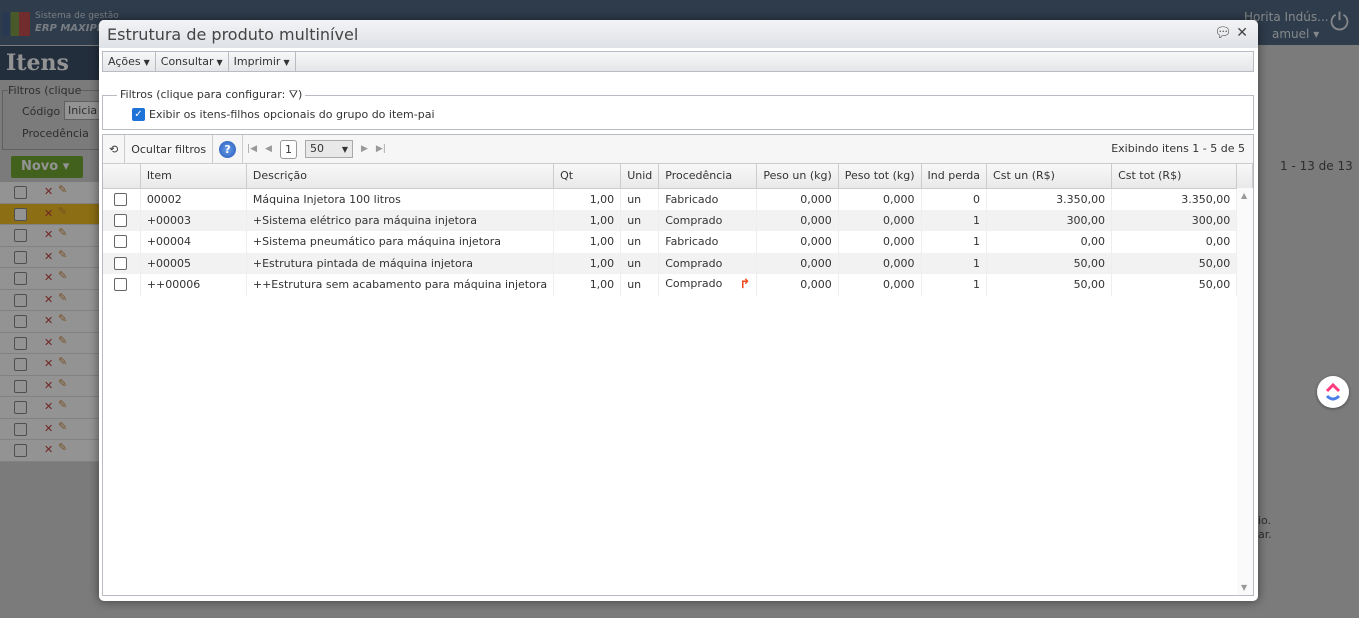 This screenshot has height=618, width=1359. Describe the element at coordinates (1049, 242) in the screenshot. I see `table-cell: 0,00` at that location.